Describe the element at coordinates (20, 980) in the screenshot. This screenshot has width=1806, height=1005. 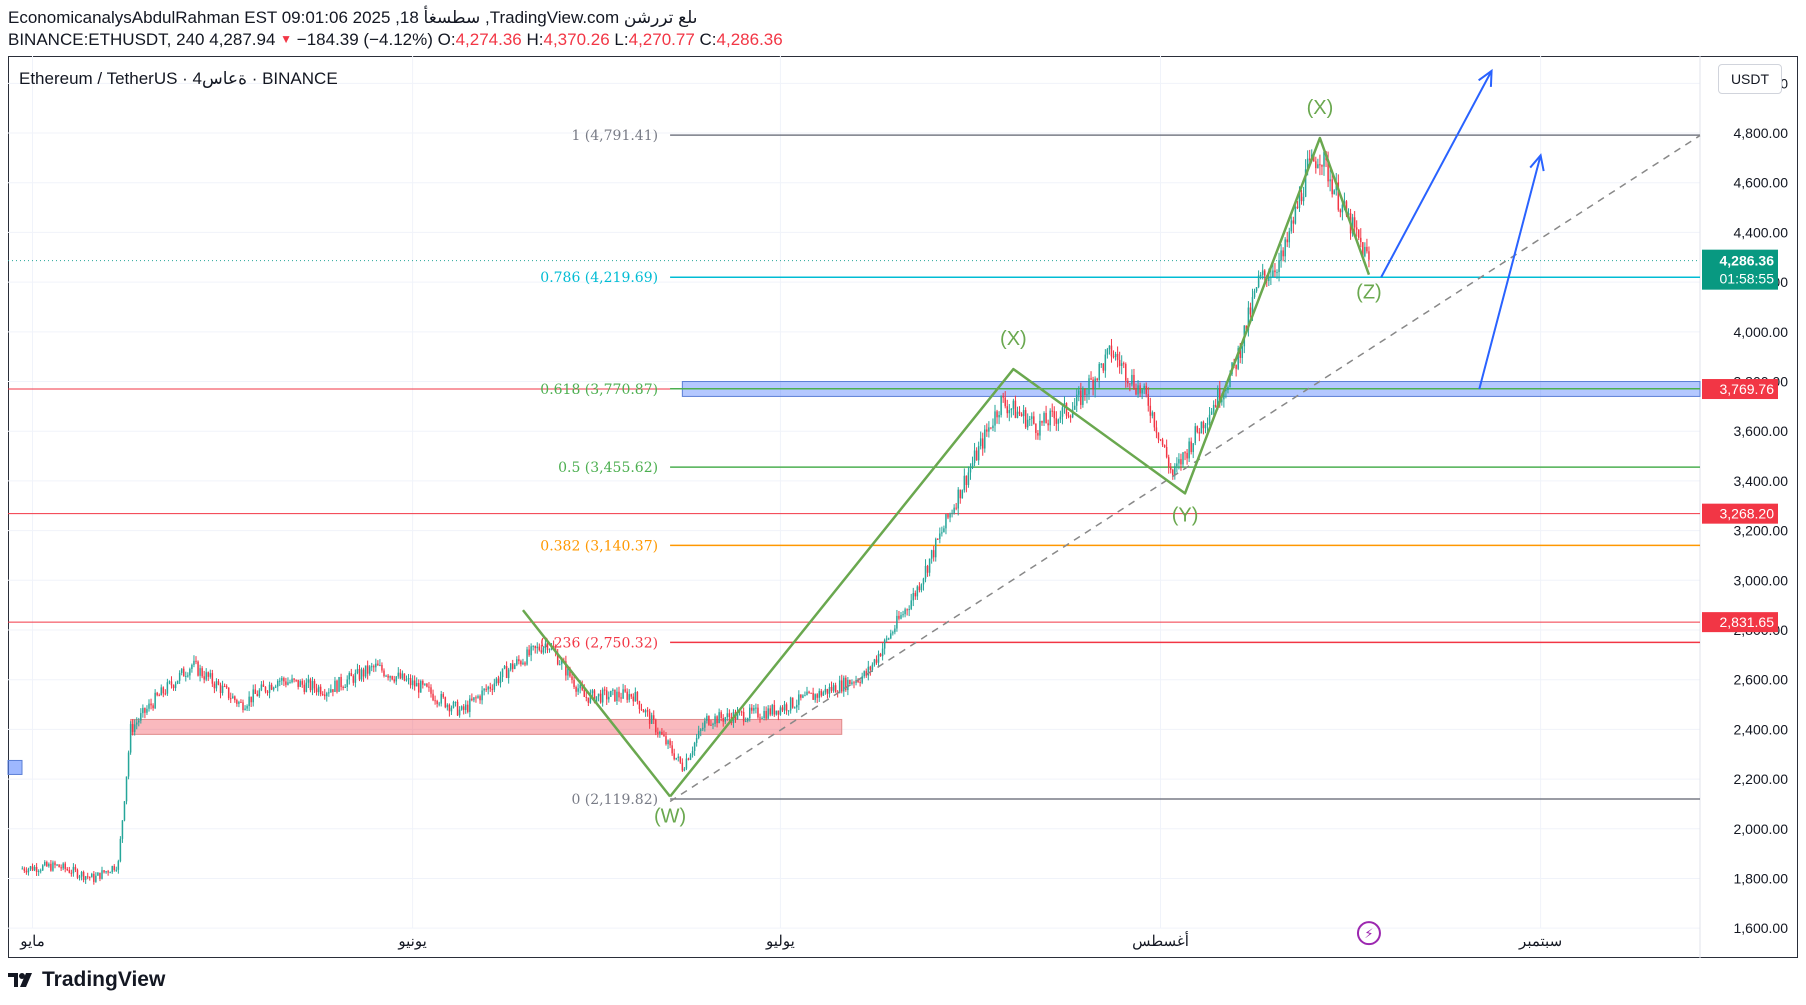
I see `tradingview-logo-icon` at that location.